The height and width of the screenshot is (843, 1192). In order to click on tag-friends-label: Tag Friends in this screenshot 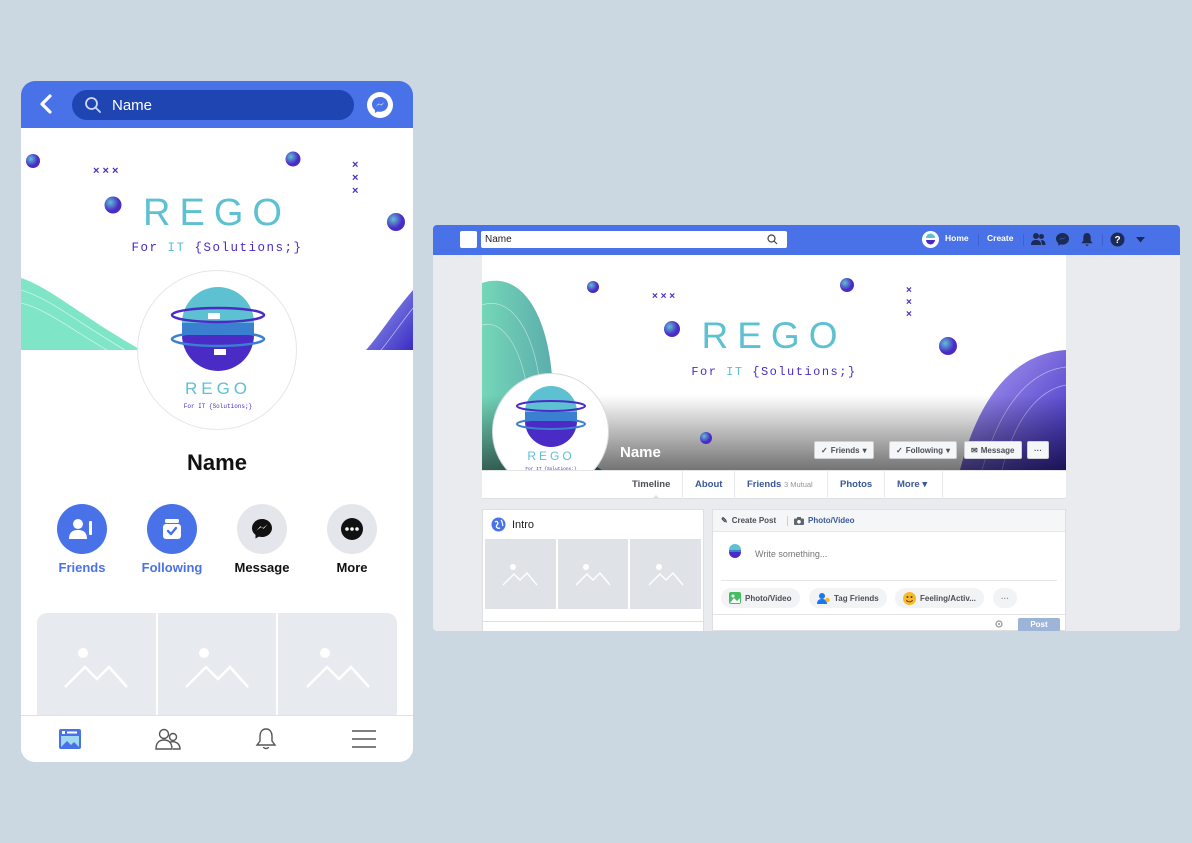, I will do `click(856, 598)`.